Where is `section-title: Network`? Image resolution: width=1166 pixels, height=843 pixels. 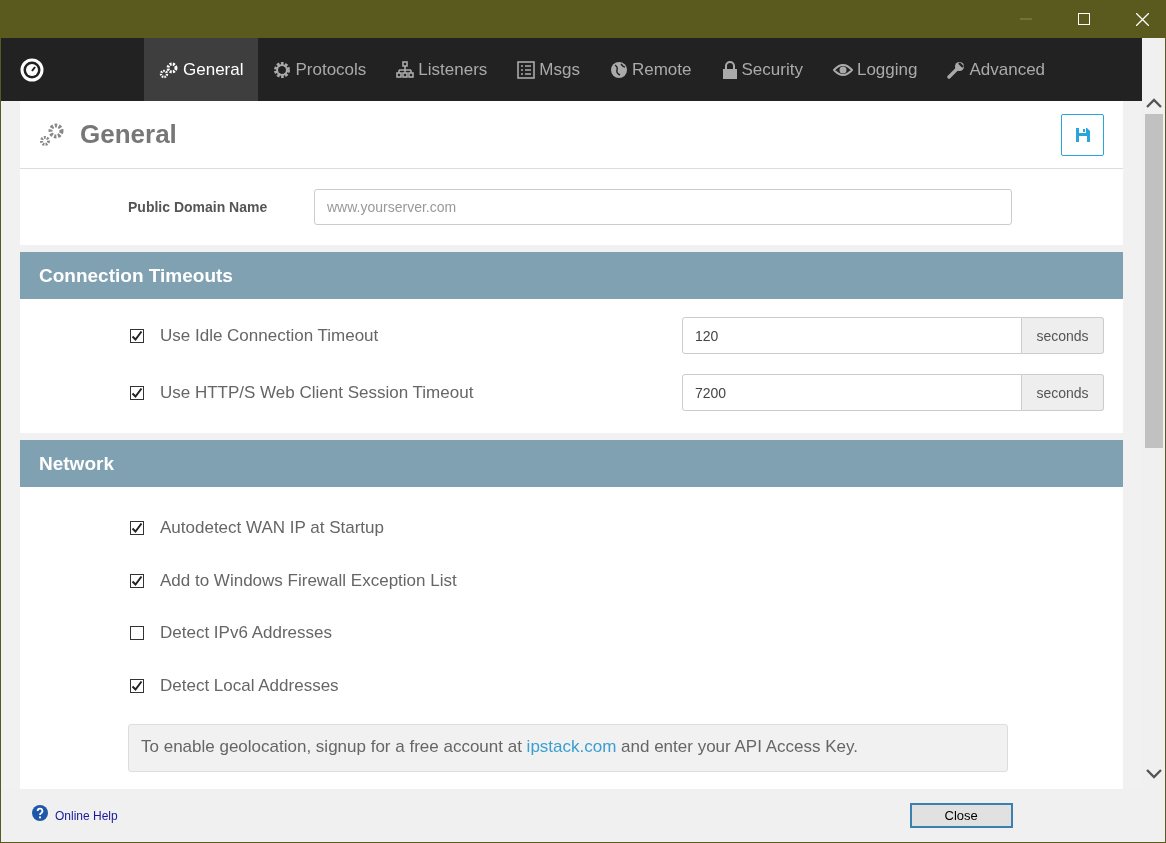
section-title: Network is located at coordinates (76, 463).